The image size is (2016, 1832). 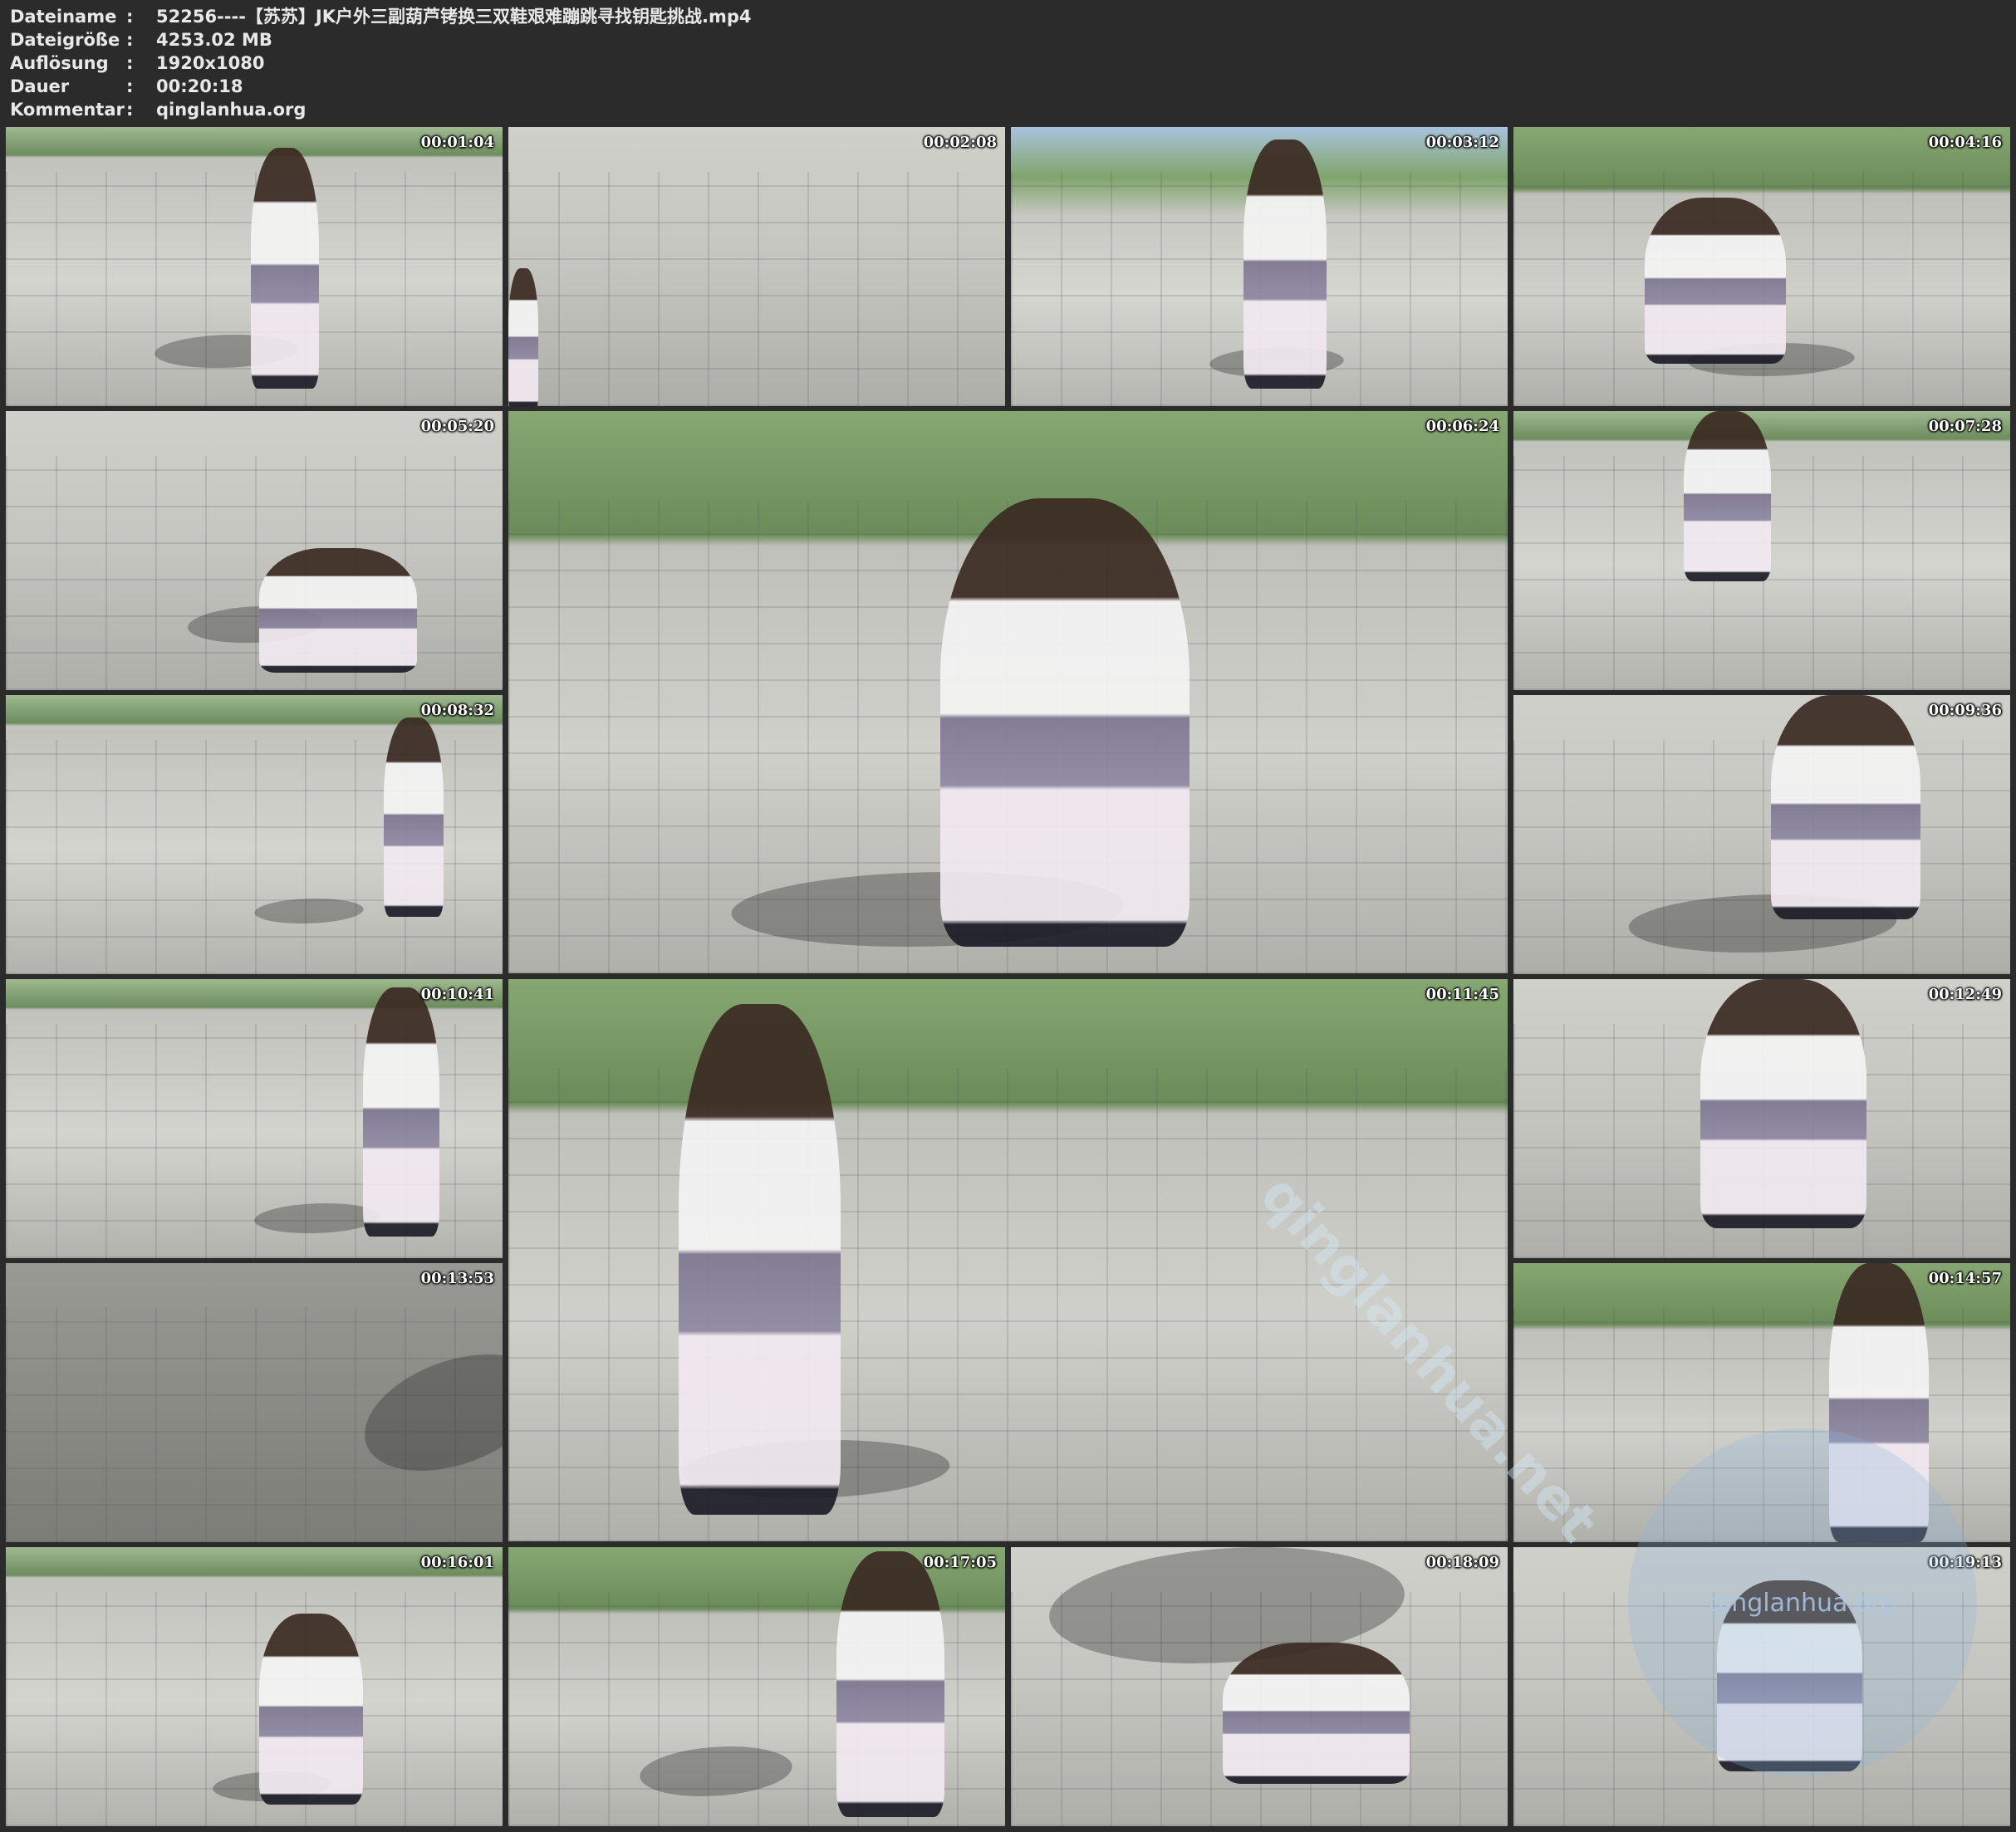 What do you see at coordinates (1462, 142) in the screenshot?
I see `timestamp: 00:03:12` at bounding box center [1462, 142].